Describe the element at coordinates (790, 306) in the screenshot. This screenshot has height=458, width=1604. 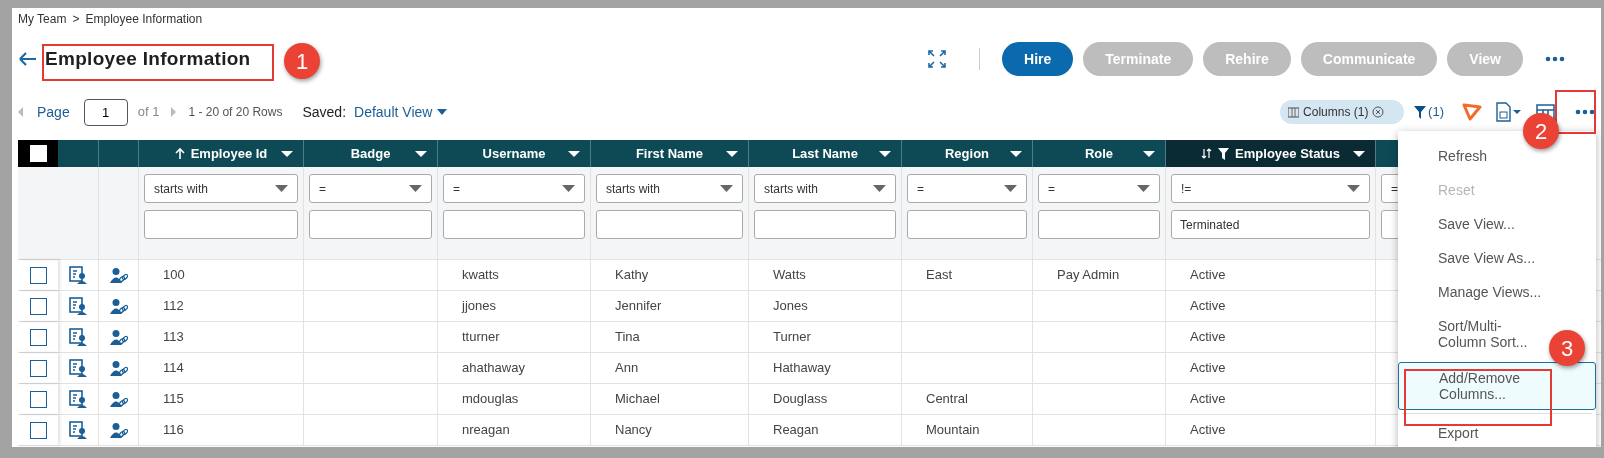
I see `table-cell-text: Jones` at that location.